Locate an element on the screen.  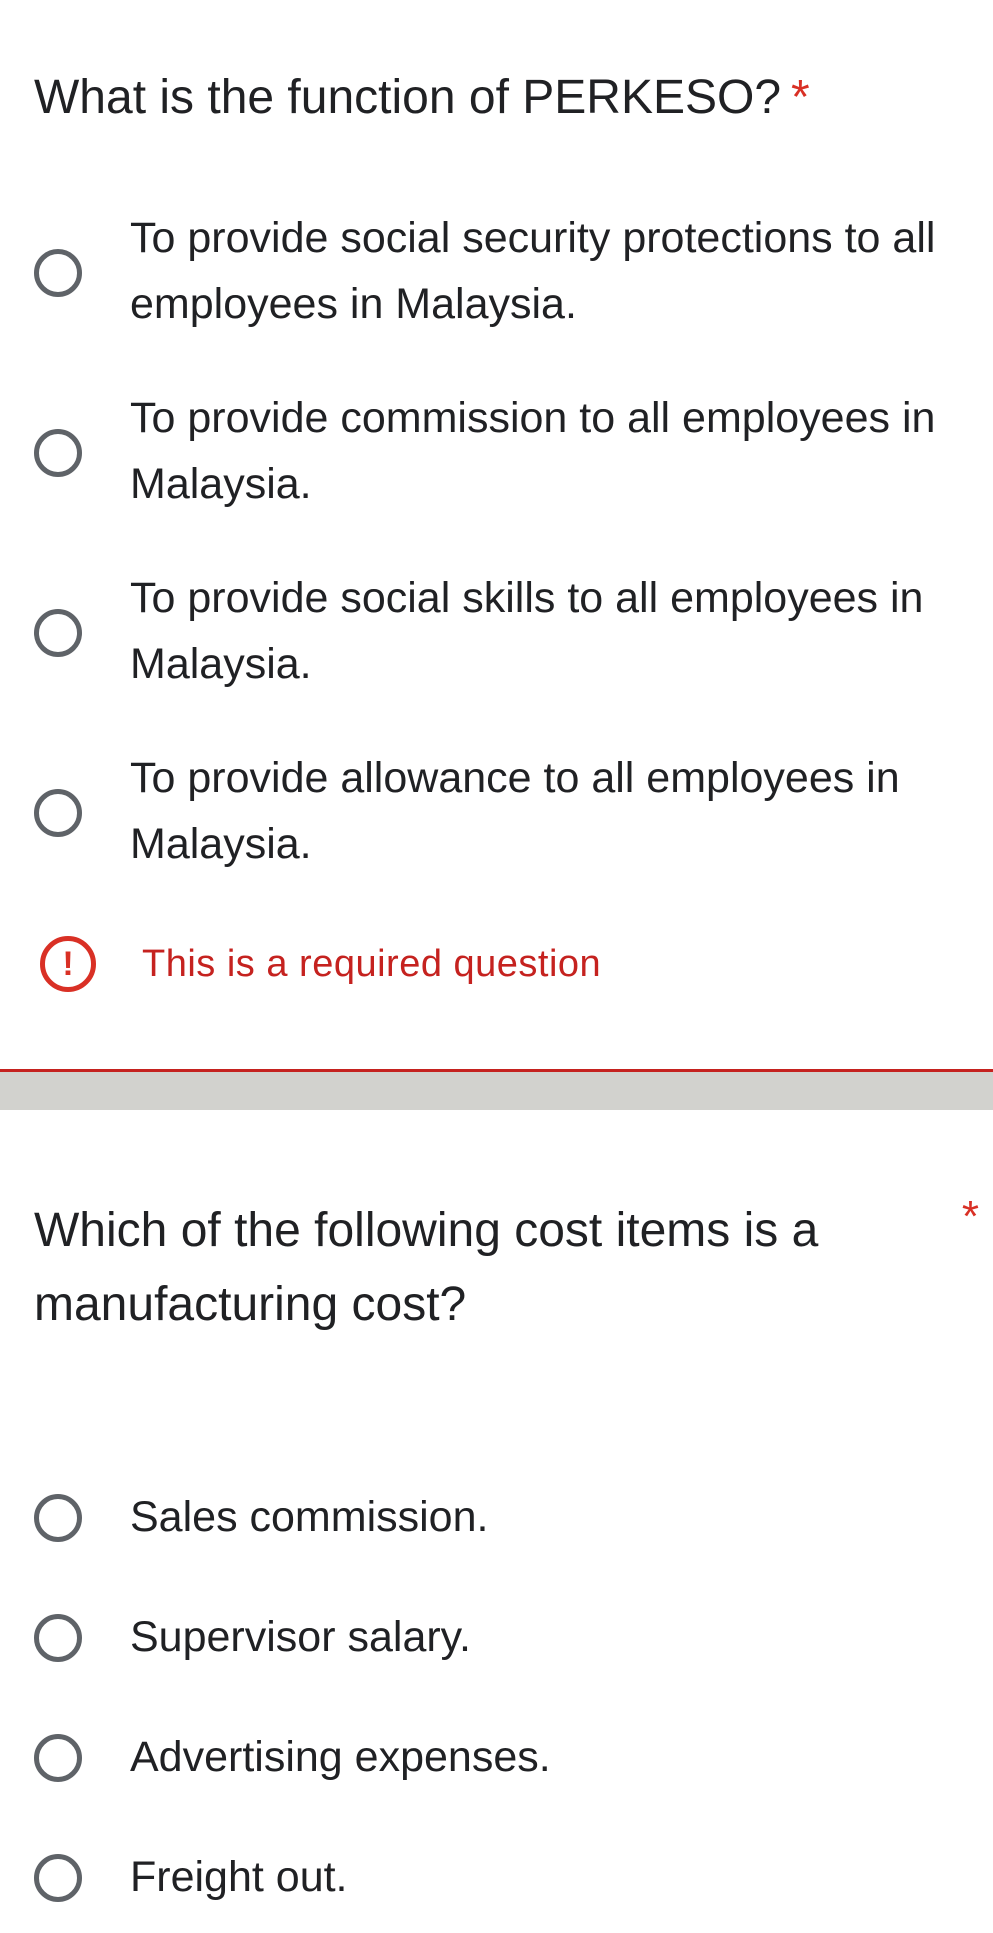
required-error-message: ! This is a required question is located at coordinates (496, 963).